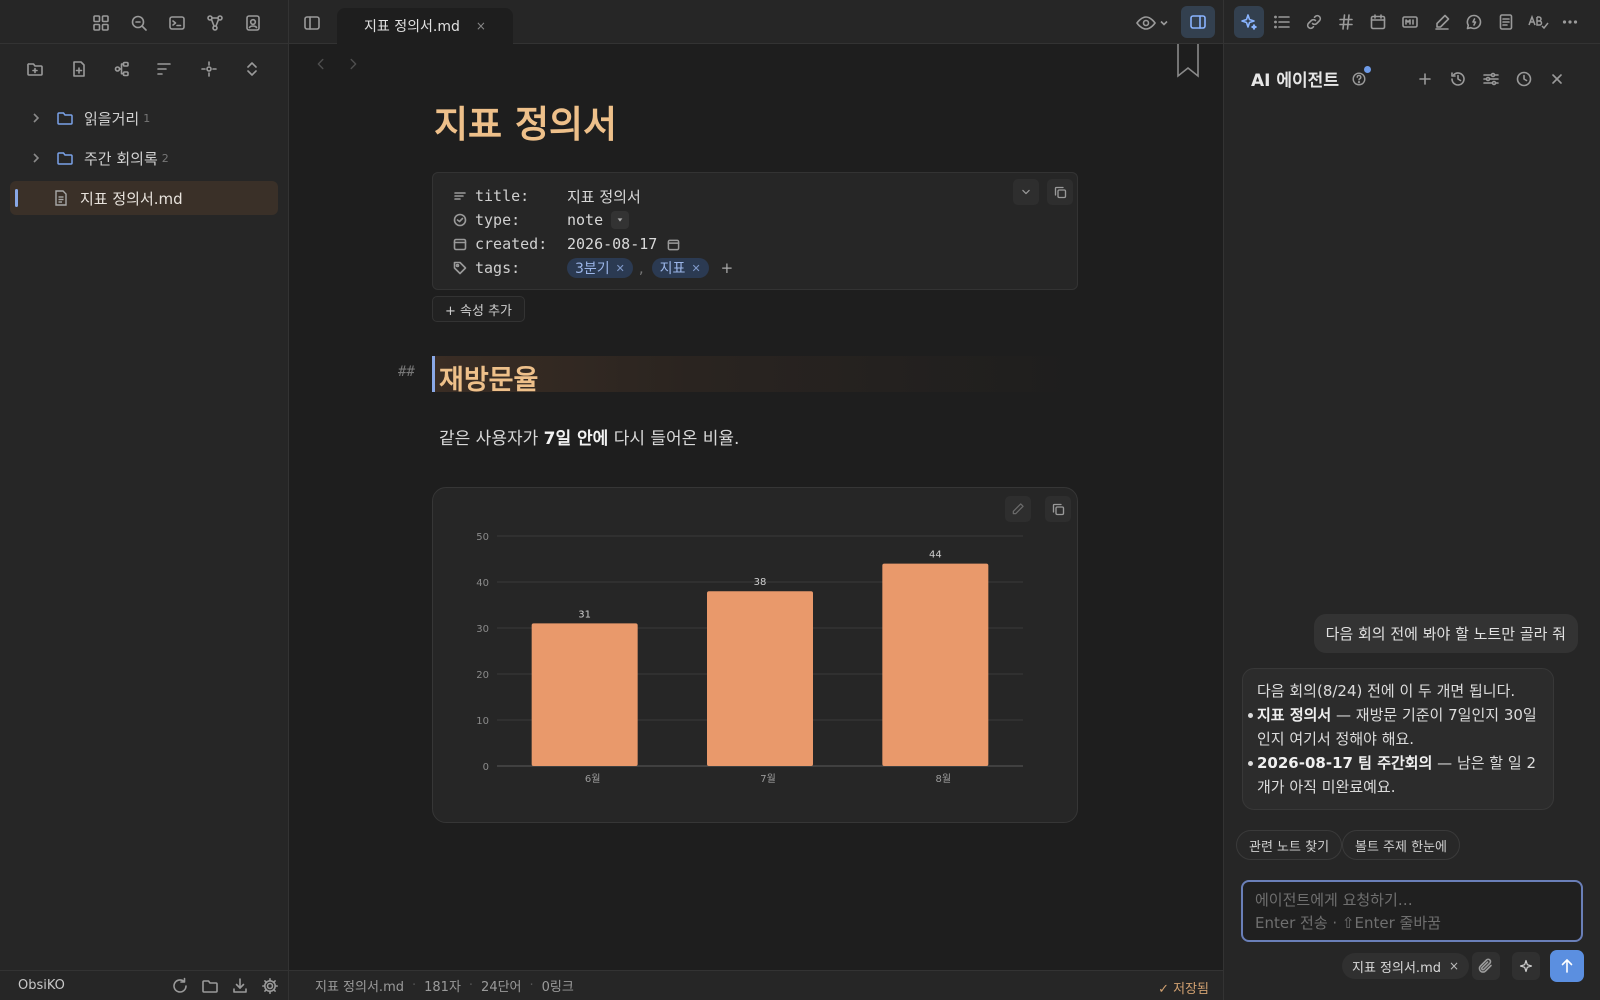  What do you see at coordinates (1249, 22) in the screenshot?
I see `ai-sparkle-icon` at bounding box center [1249, 22].